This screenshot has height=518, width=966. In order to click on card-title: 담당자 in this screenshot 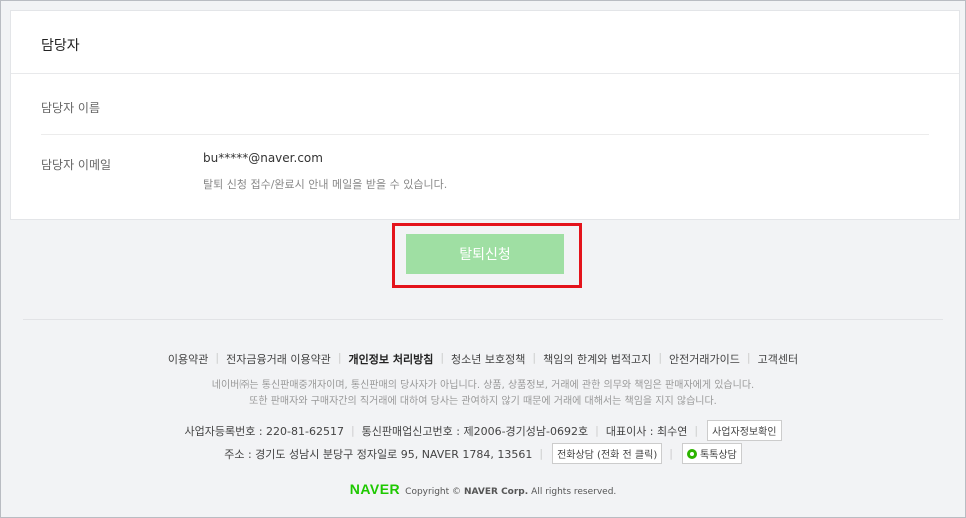, I will do `click(60, 46)`.